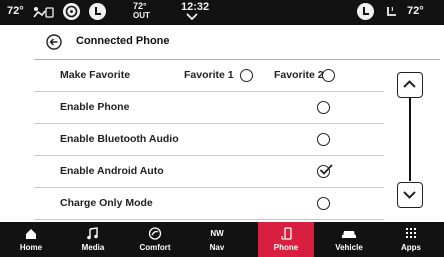 Image resolution: width=444 pixels, height=257 pixels. What do you see at coordinates (217, 239) in the screenshot?
I see `nav-nav: NW Nav` at bounding box center [217, 239].